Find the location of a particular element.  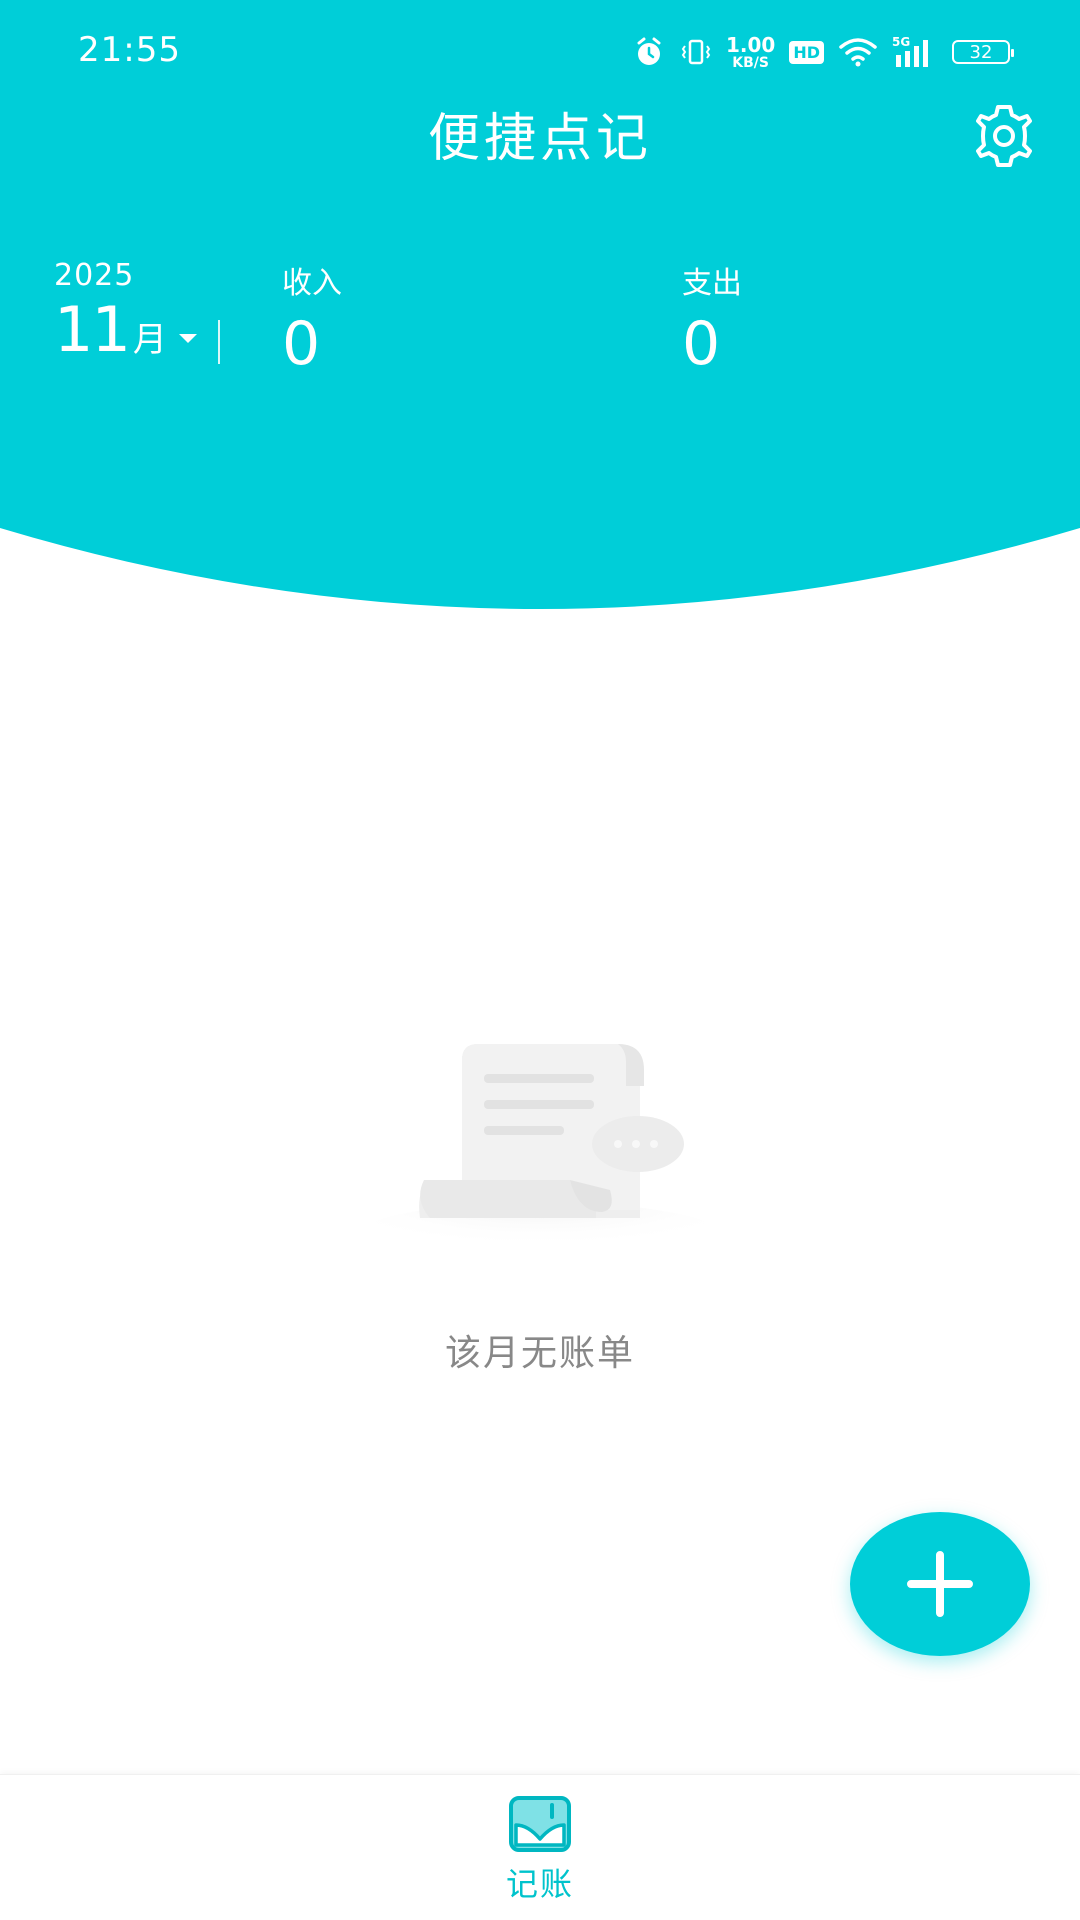

expense-summary: 支出 0 is located at coordinates (712, 316).